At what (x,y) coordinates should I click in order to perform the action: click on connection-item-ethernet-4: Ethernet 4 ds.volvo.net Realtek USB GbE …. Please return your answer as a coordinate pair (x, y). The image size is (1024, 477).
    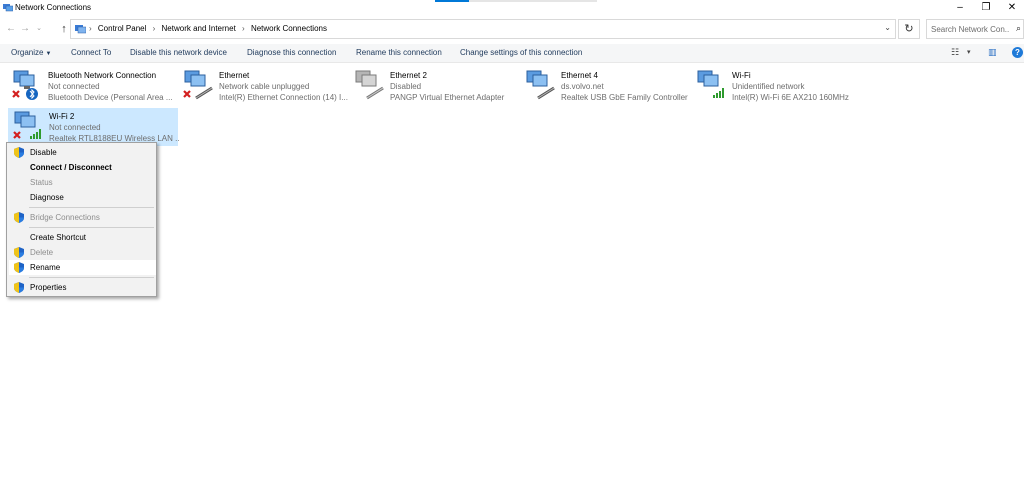
    Looking at the image, I should click on (606, 87).